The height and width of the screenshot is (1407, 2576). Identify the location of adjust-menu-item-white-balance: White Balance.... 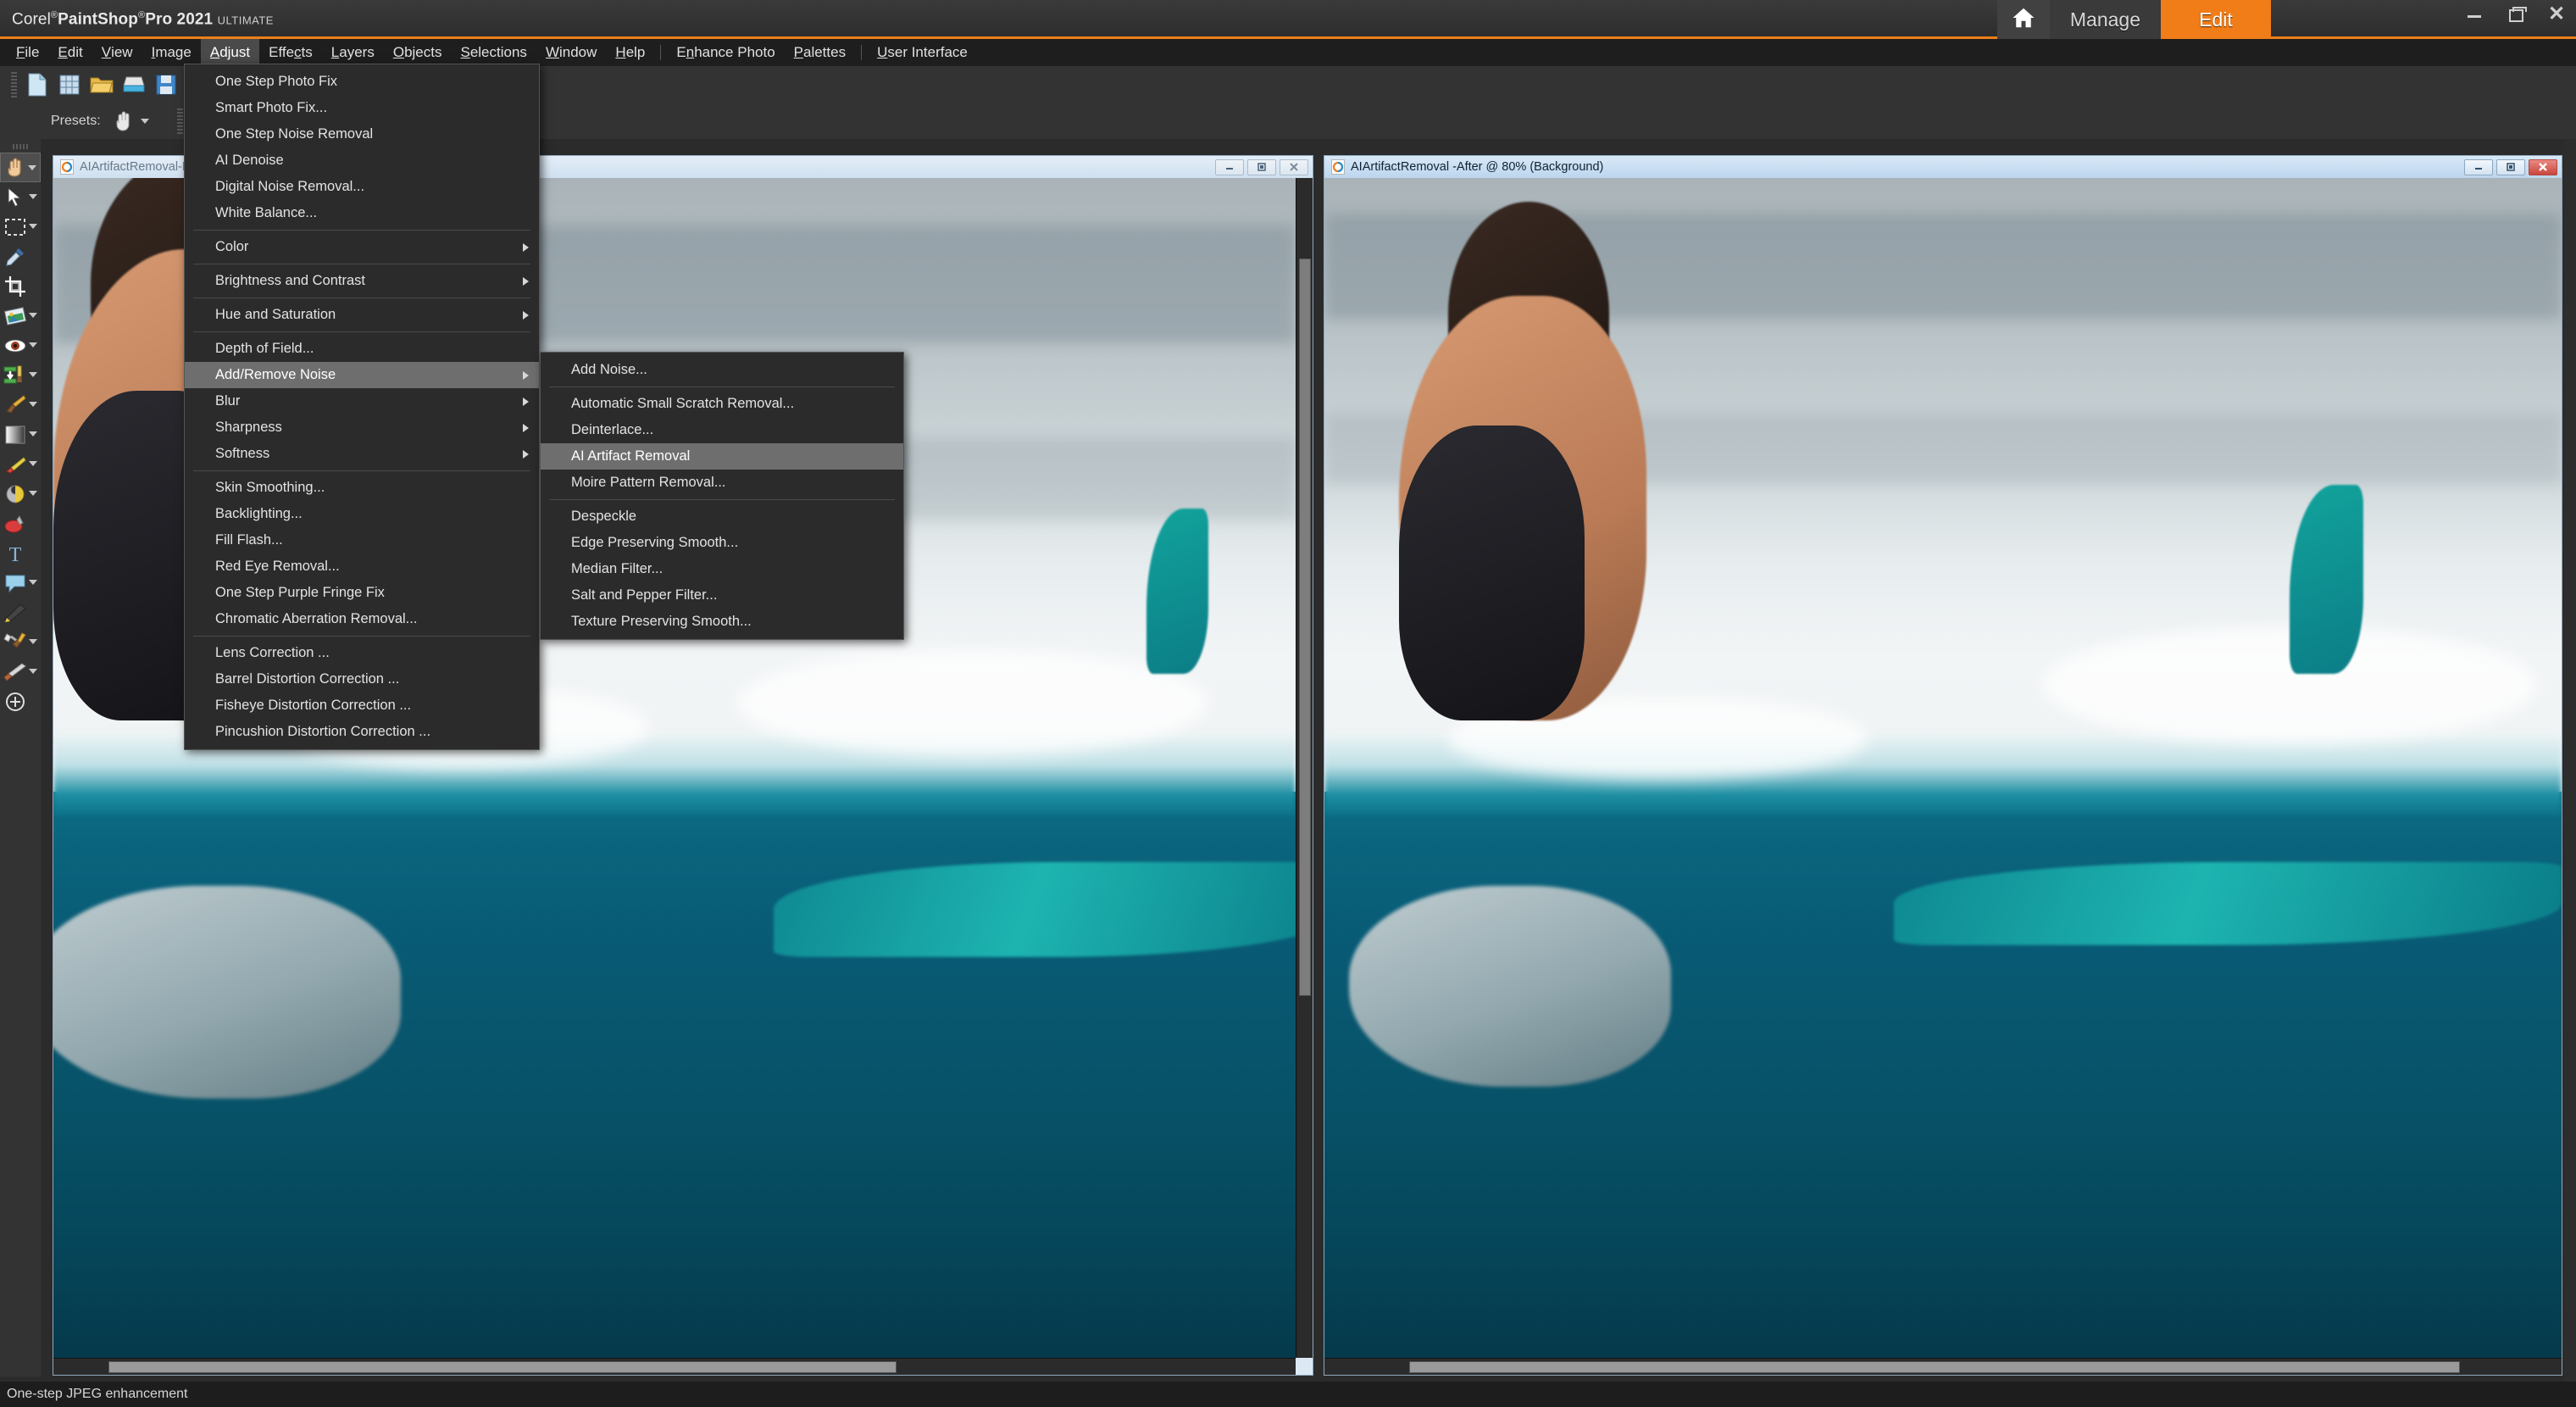
(362, 213).